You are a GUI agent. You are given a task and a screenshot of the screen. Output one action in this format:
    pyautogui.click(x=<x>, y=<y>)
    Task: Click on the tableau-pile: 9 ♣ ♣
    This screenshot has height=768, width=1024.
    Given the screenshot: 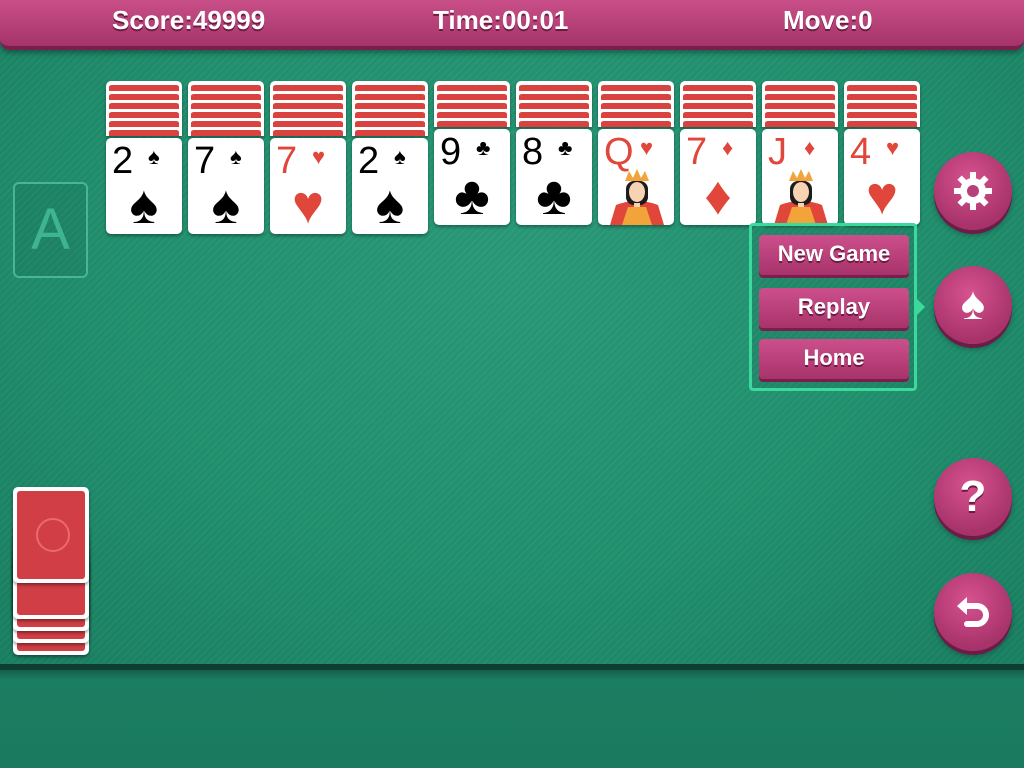 What is the action you would take?
    pyautogui.click(x=472, y=153)
    